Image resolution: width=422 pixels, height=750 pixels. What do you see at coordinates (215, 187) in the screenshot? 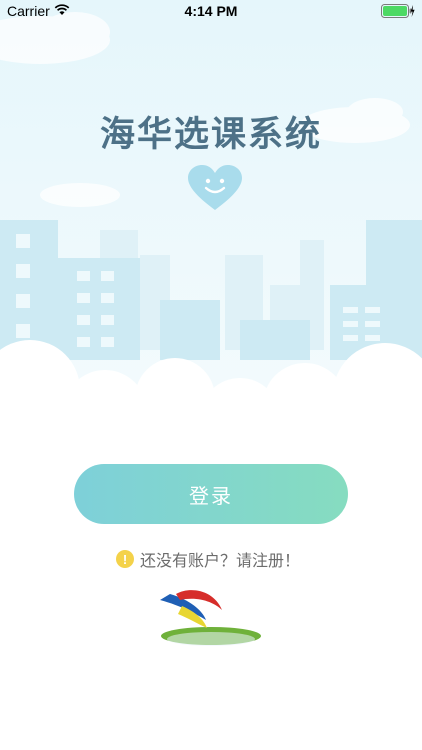
I see `heart-smile-icon` at bounding box center [215, 187].